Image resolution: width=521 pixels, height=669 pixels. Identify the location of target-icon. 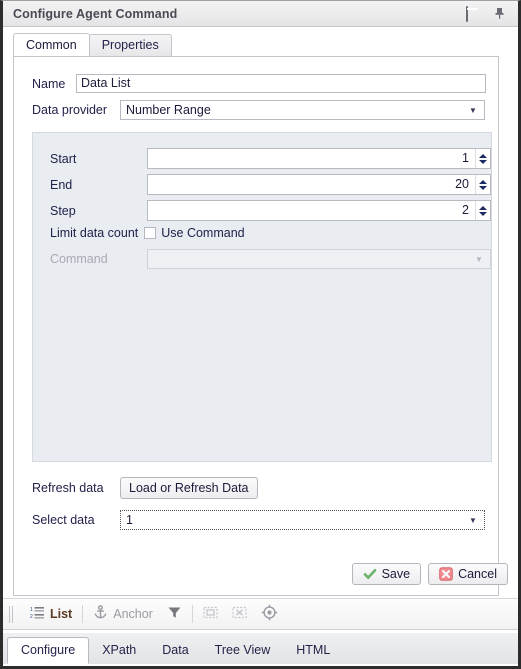
(269, 614).